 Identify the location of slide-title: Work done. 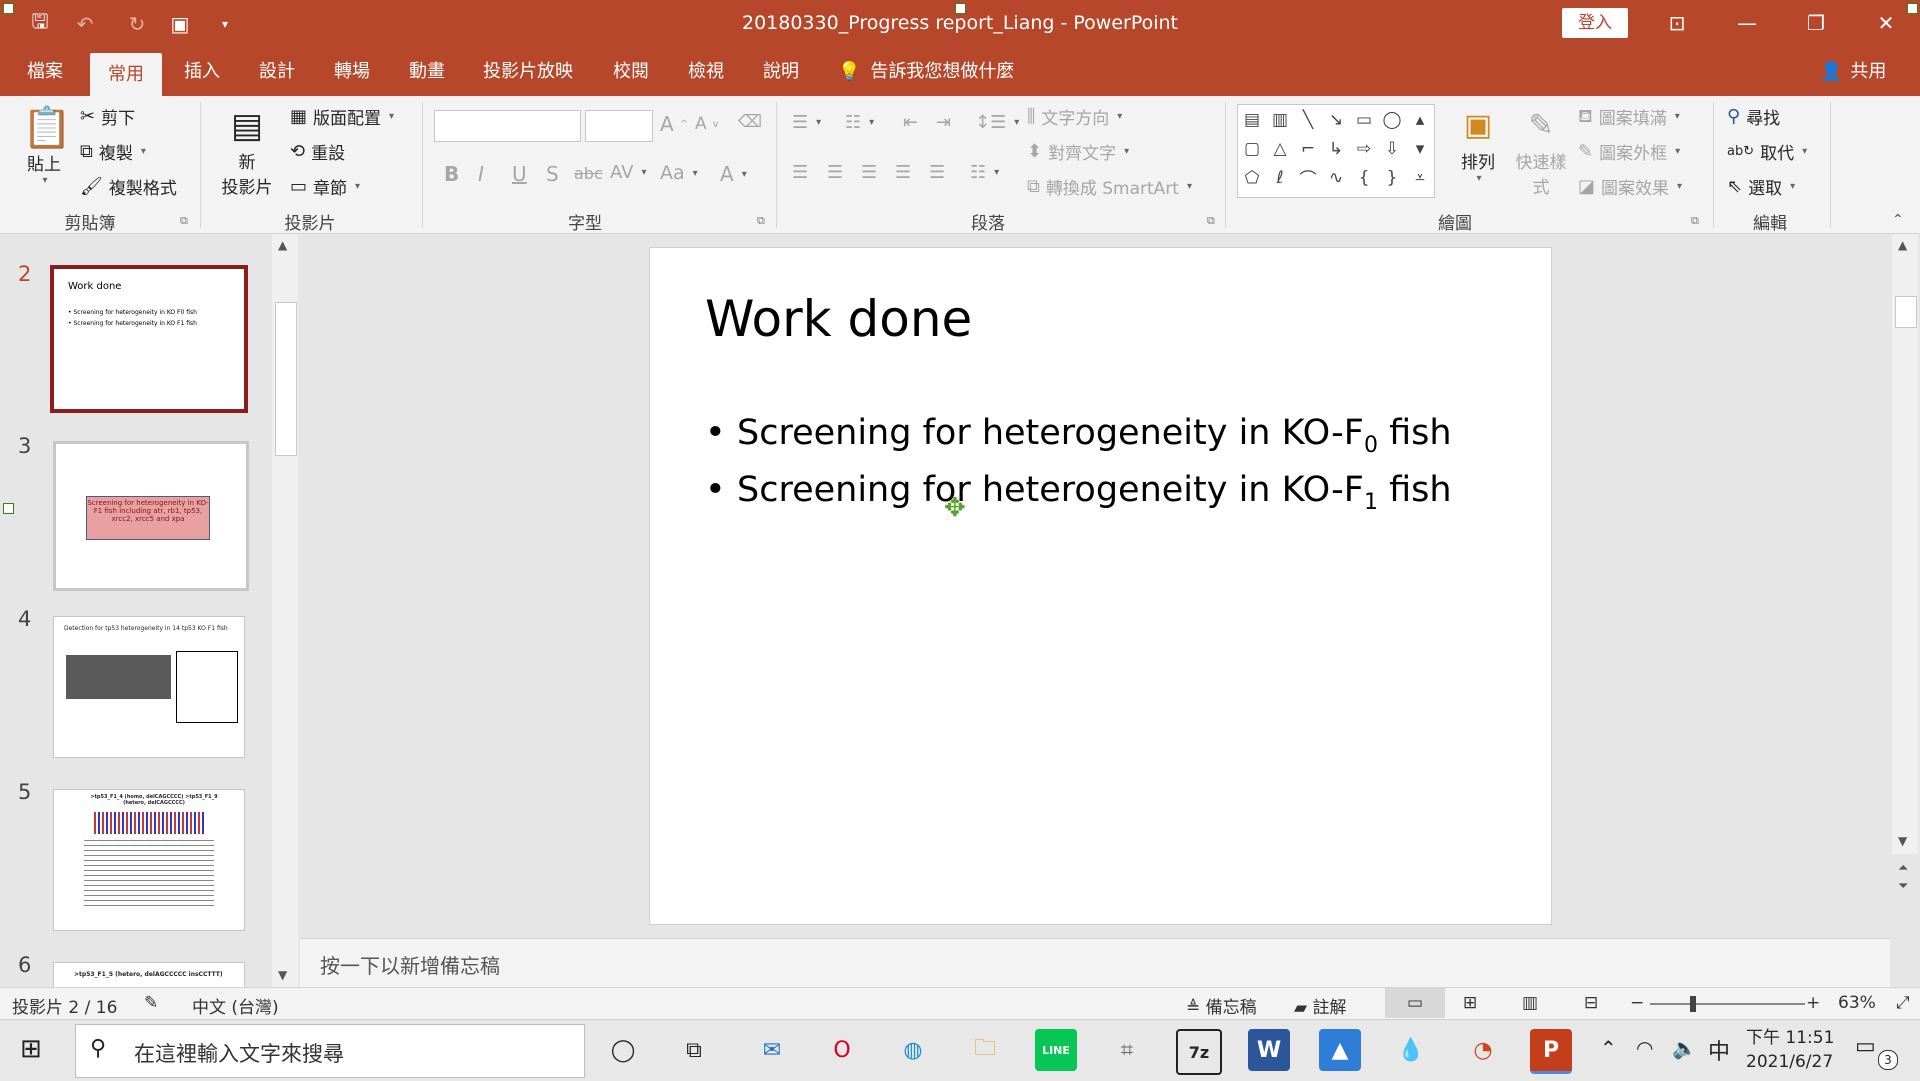
(838, 319).